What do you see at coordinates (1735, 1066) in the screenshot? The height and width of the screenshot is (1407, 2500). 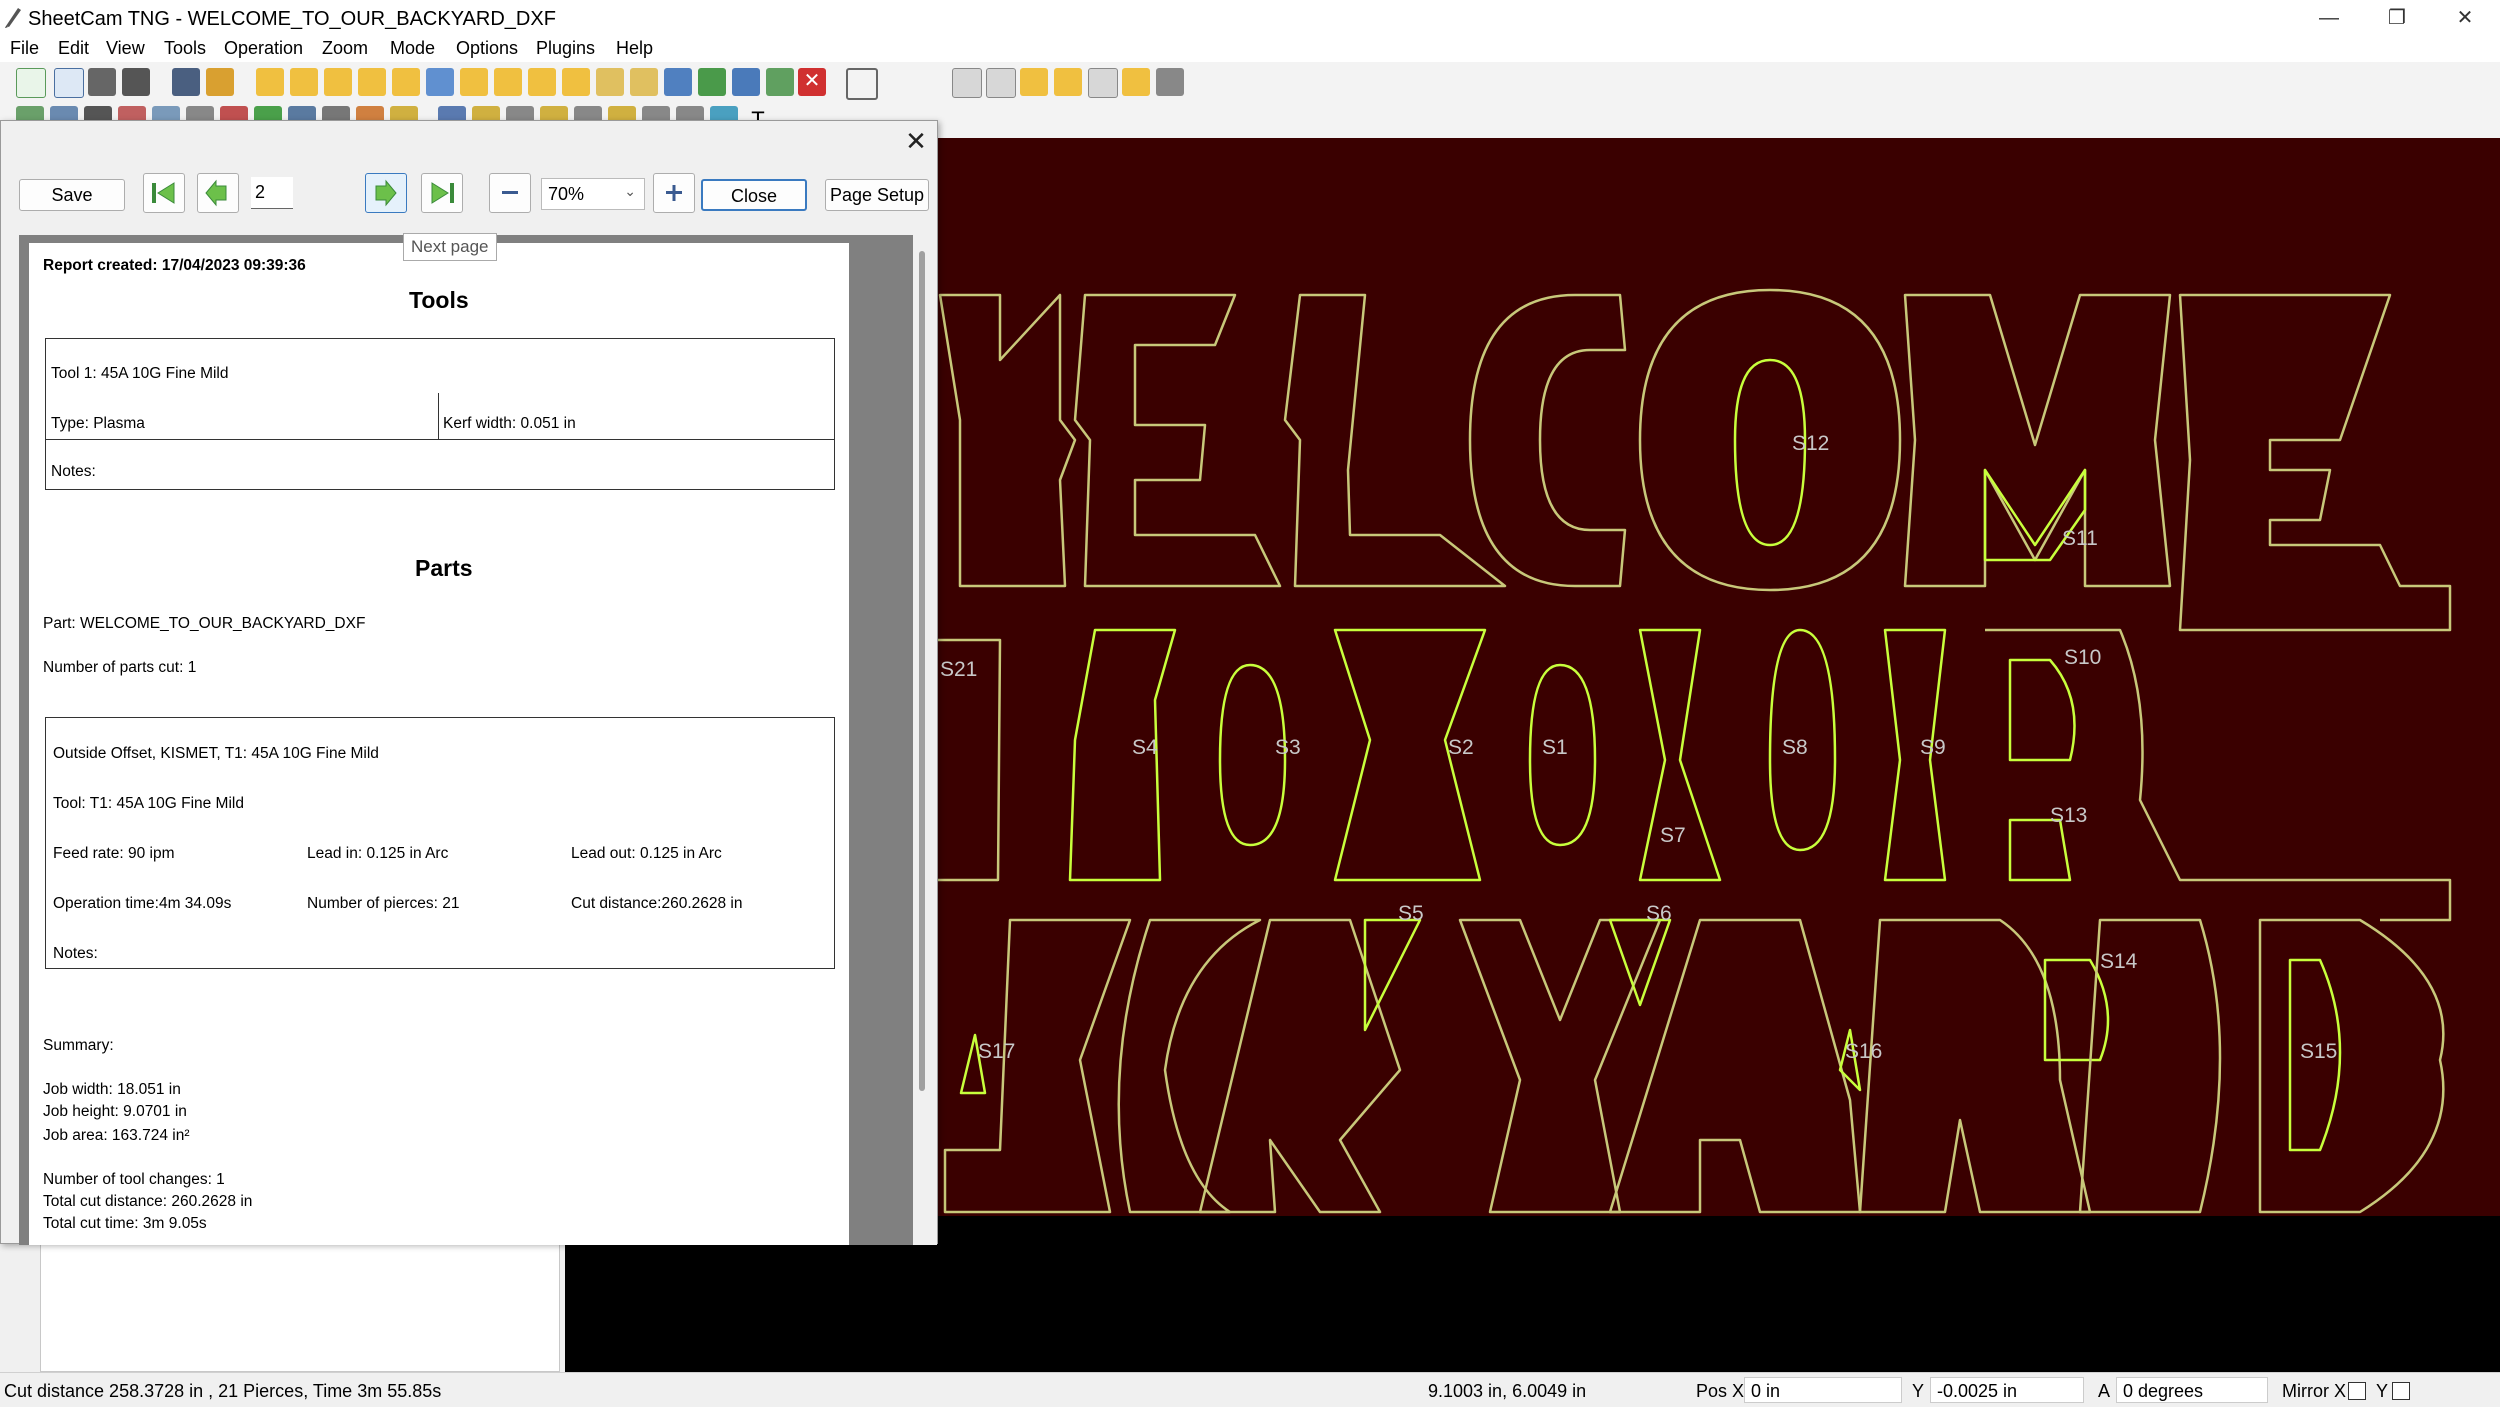 I see `outline-letter-y` at bounding box center [1735, 1066].